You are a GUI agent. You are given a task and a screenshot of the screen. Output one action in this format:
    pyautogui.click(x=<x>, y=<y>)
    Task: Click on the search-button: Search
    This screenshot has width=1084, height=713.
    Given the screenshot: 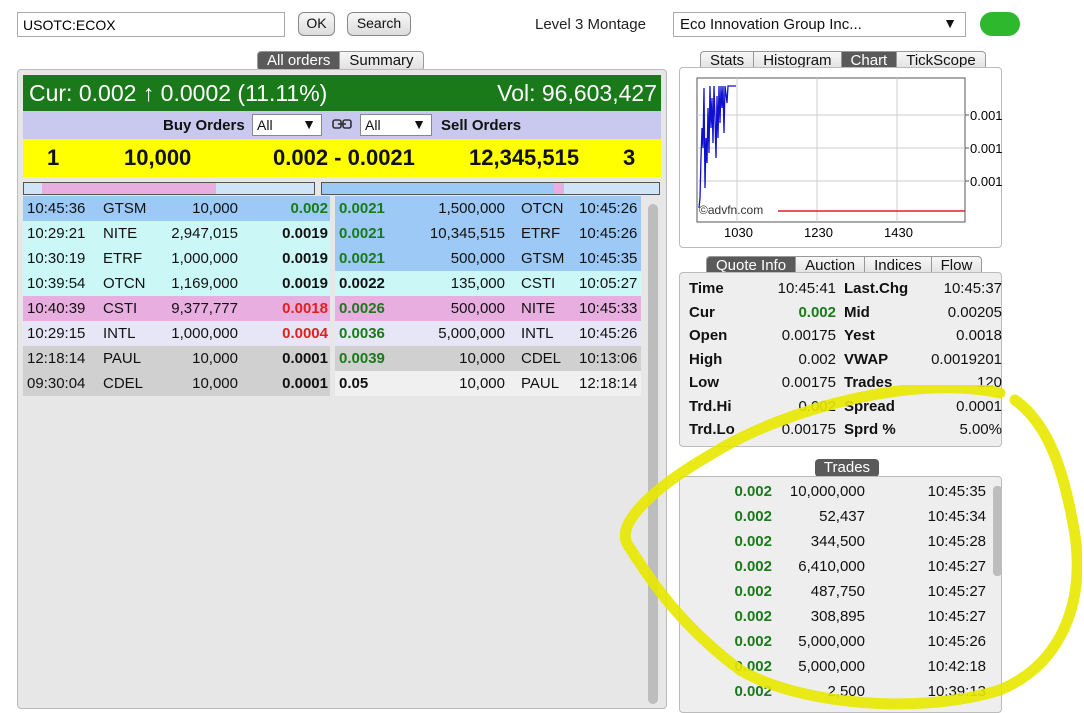 What is the action you would take?
    pyautogui.click(x=379, y=24)
    